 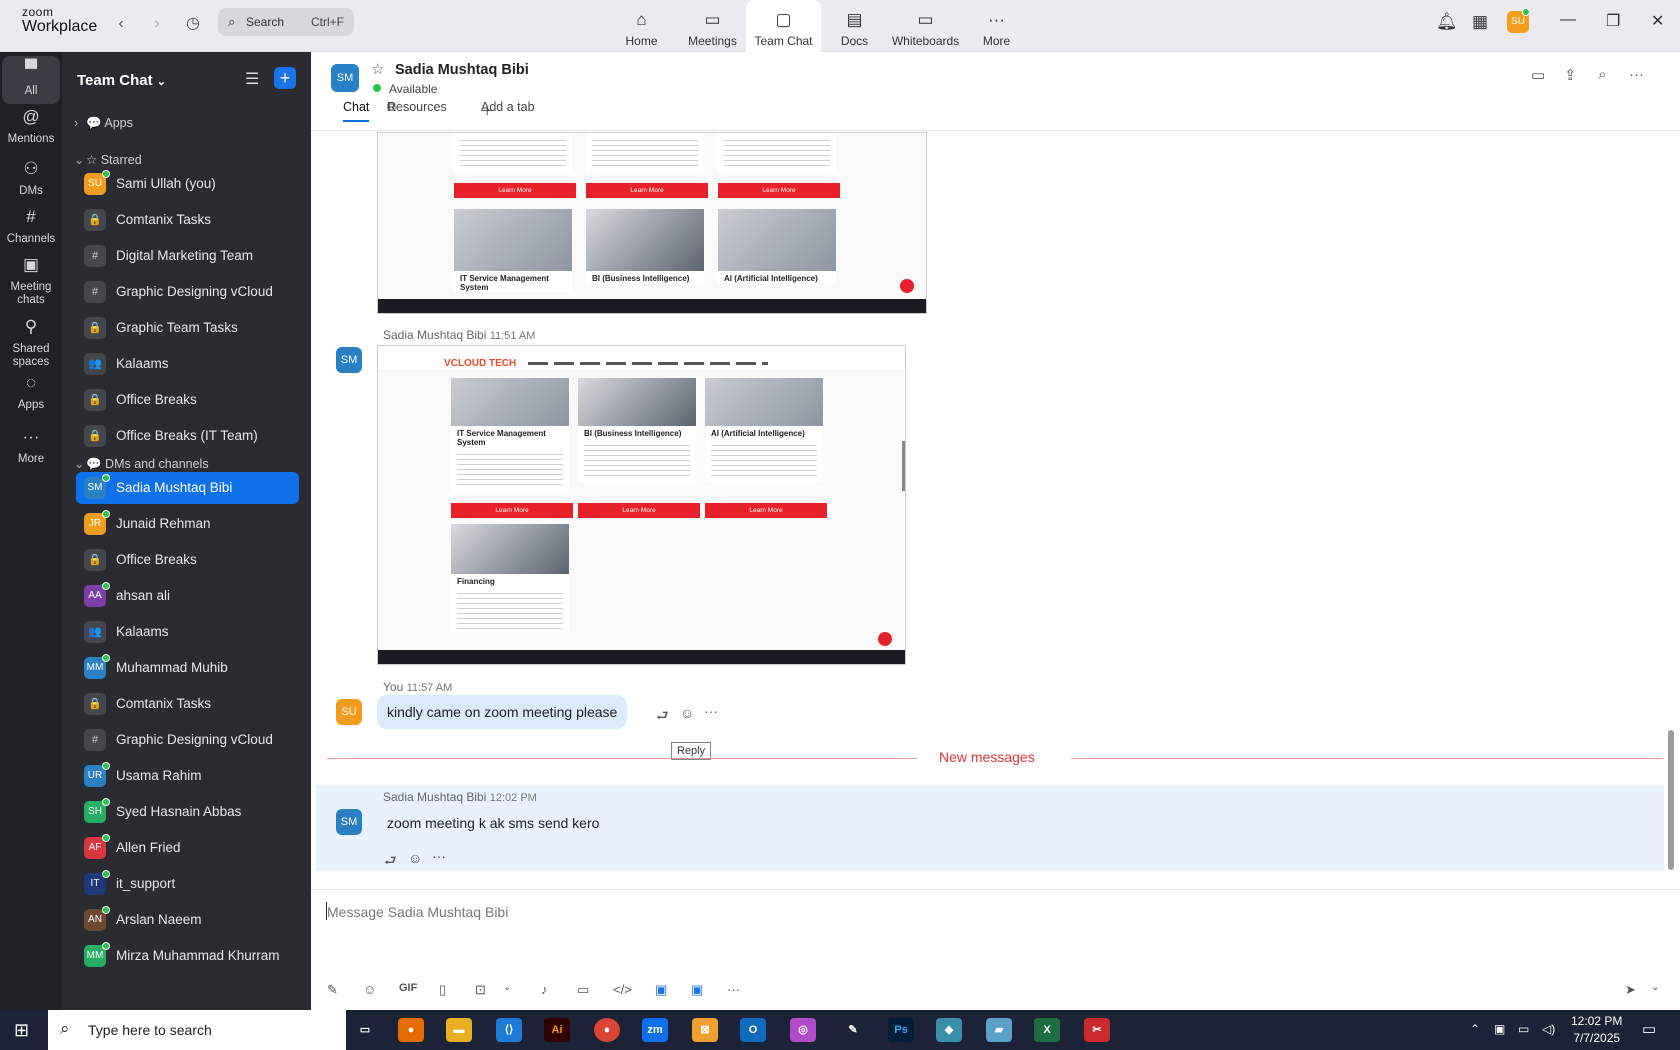 What do you see at coordinates (356, 111) in the screenshot?
I see `tab-chat: Chat` at bounding box center [356, 111].